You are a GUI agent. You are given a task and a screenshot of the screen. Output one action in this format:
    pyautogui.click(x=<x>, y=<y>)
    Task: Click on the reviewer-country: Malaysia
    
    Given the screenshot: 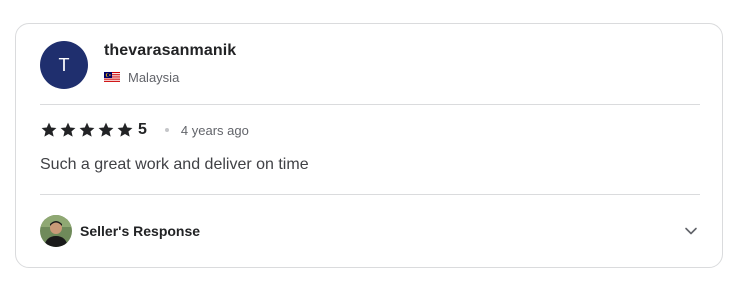 What is the action you would take?
    pyautogui.click(x=141, y=77)
    